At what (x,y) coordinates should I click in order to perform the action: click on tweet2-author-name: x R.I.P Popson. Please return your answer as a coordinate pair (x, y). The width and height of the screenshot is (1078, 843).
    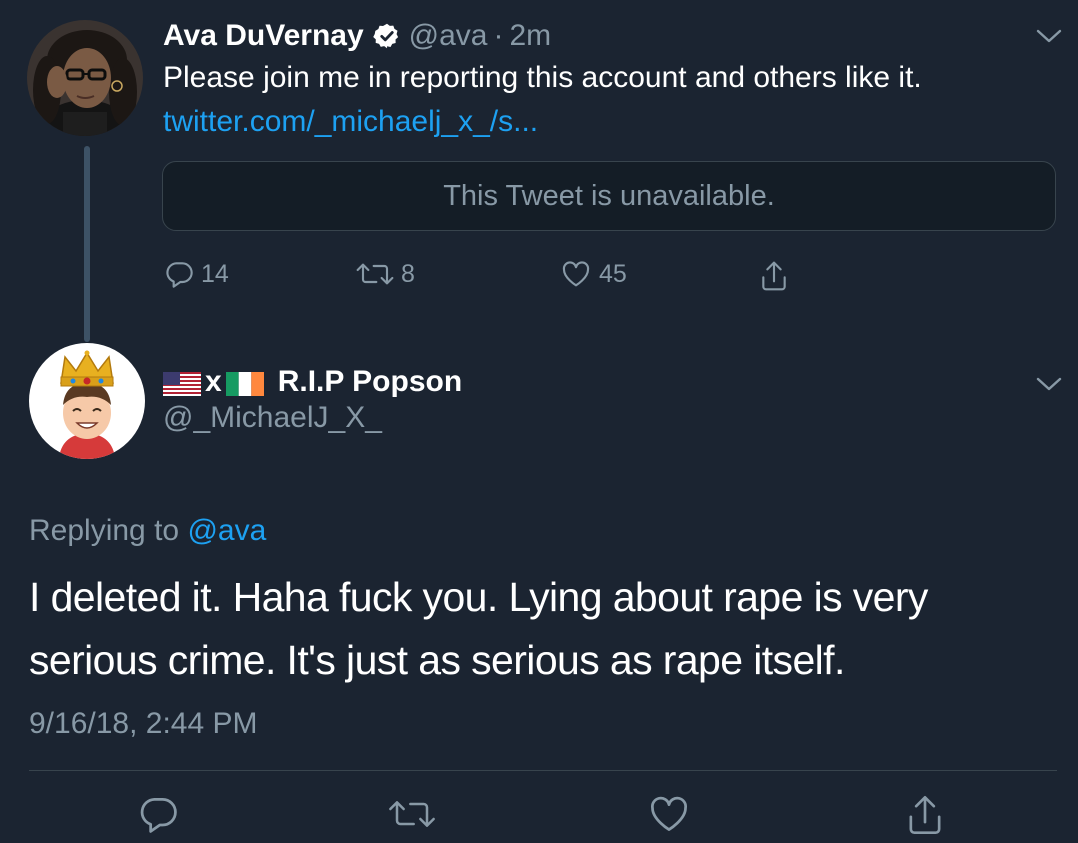
    Looking at the image, I should click on (312, 382).